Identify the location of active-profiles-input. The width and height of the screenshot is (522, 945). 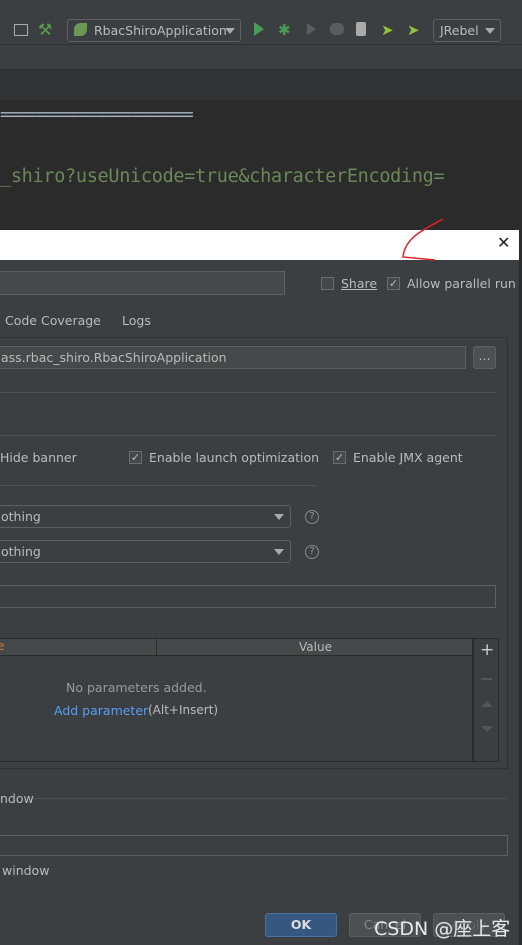
(248, 596).